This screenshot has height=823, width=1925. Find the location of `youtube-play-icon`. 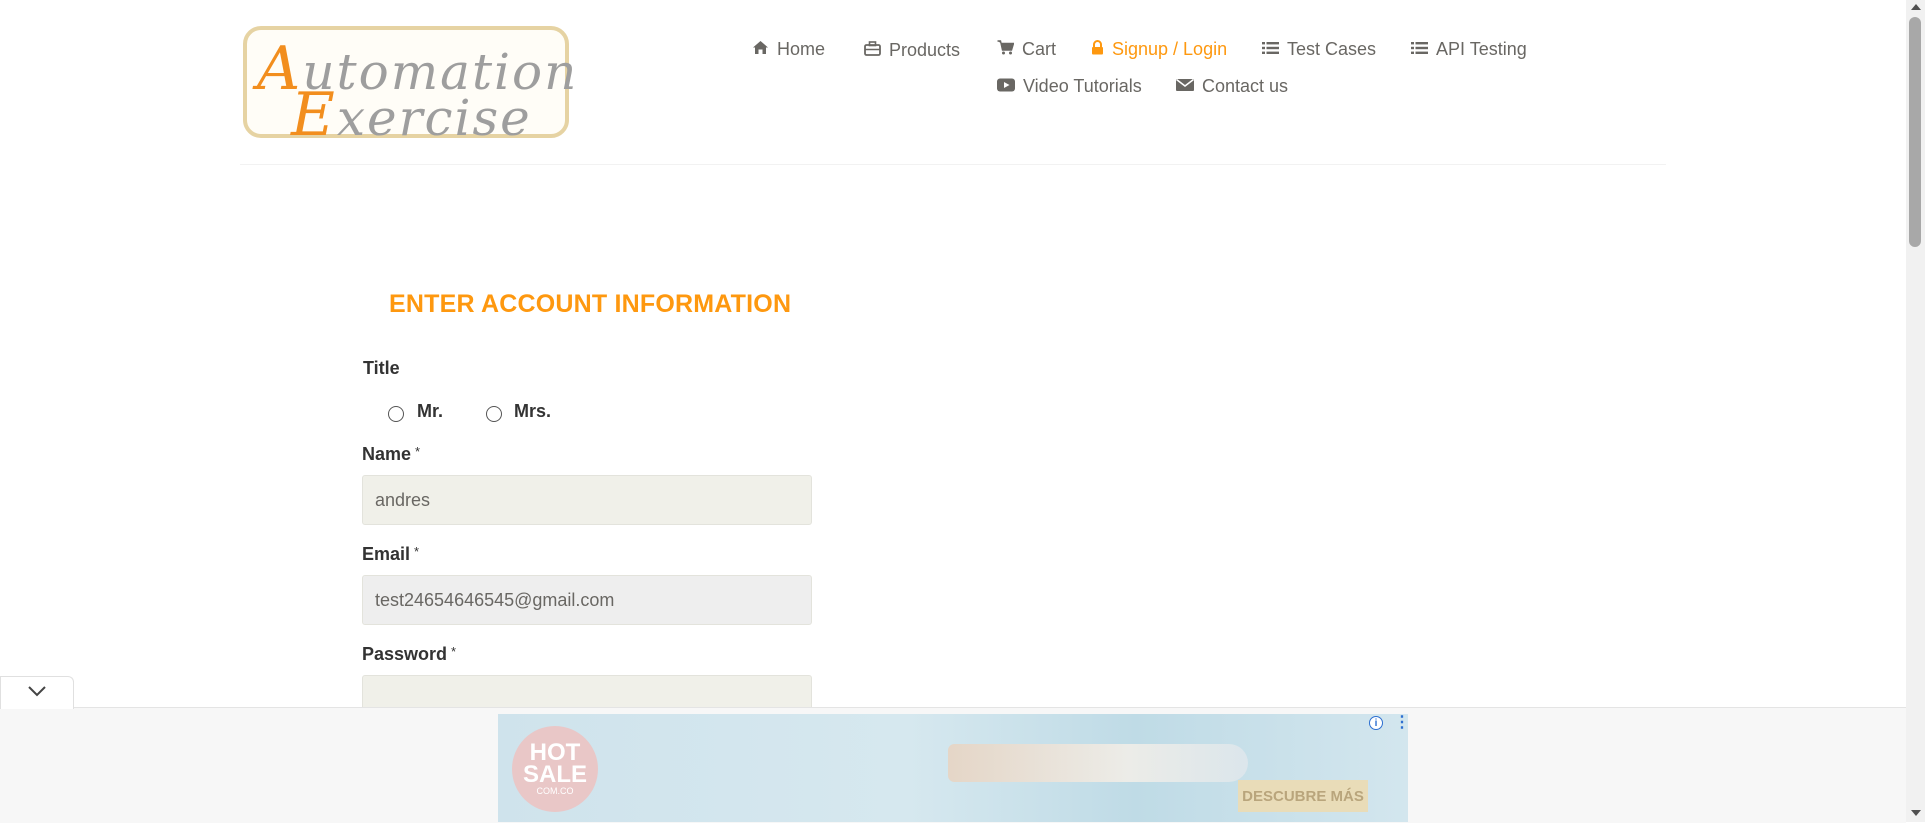

youtube-play-icon is located at coordinates (1006, 87).